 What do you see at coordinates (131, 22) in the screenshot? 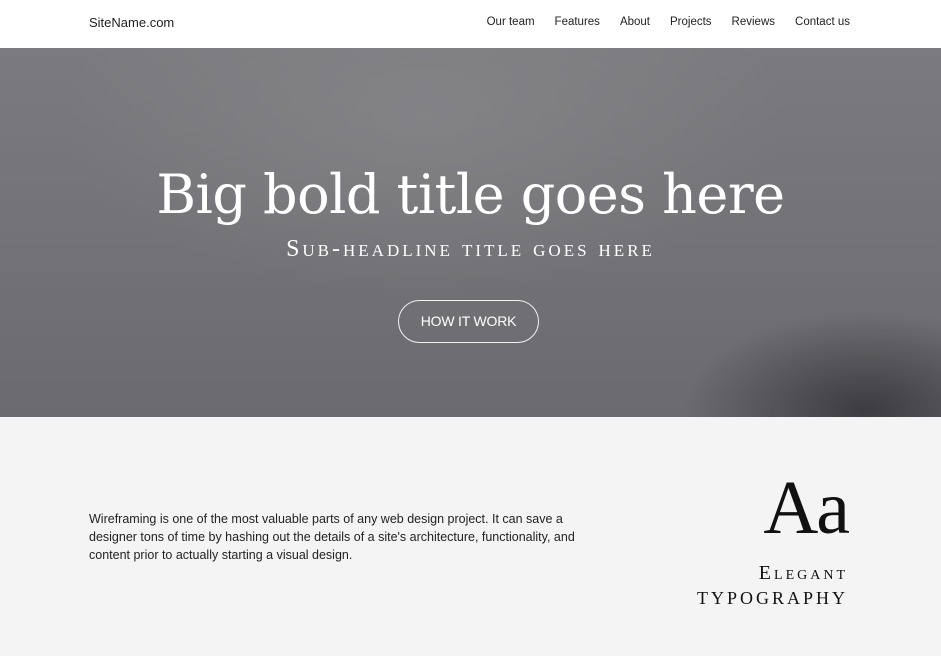
I see `site-logo-link: SiteName.com` at bounding box center [131, 22].